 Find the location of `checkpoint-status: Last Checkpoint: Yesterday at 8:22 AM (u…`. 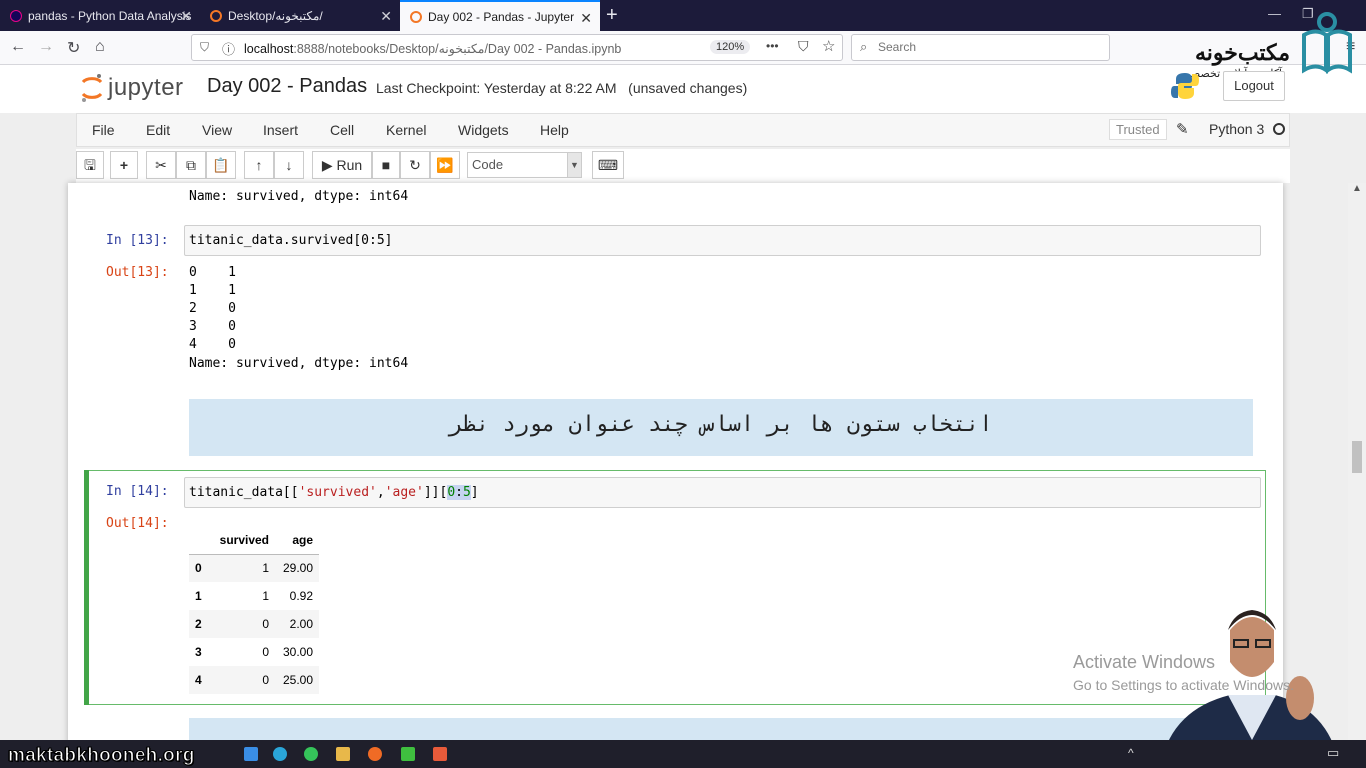

checkpoint-status: Last Checkpoint: Yesterday at 8:22 AM (u… is located at coordinates (562, 88).